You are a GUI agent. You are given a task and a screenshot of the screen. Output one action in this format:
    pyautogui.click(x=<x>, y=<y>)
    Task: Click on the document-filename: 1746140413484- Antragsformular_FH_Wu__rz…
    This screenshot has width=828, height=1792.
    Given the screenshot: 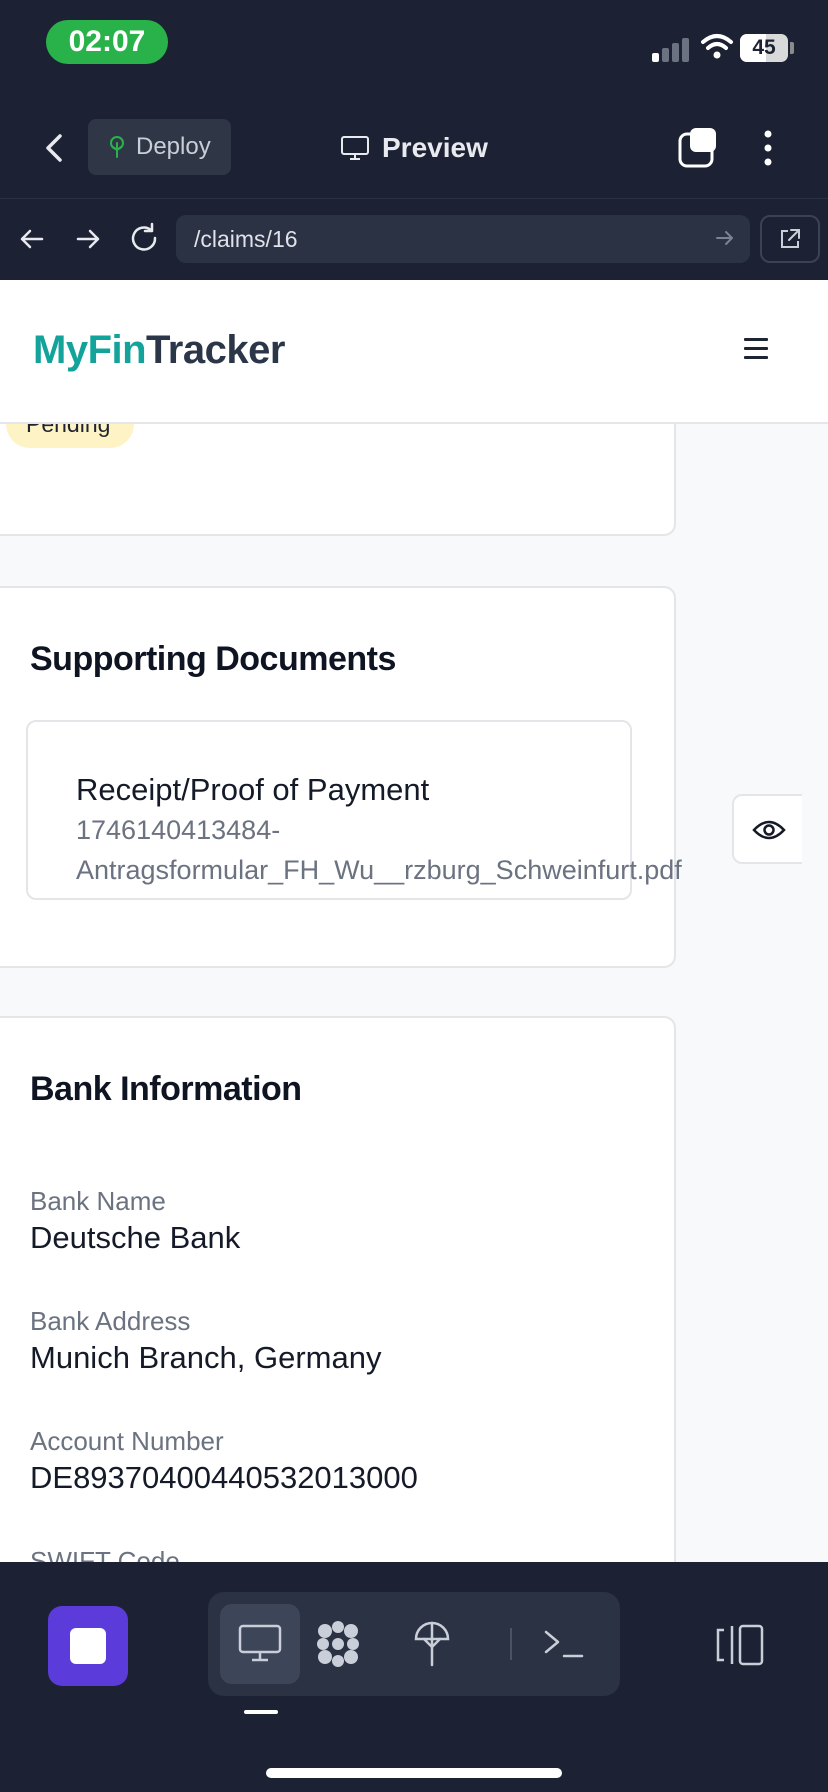 What is the action you would take?
    pyautogui.click(x=416, y=850)
    